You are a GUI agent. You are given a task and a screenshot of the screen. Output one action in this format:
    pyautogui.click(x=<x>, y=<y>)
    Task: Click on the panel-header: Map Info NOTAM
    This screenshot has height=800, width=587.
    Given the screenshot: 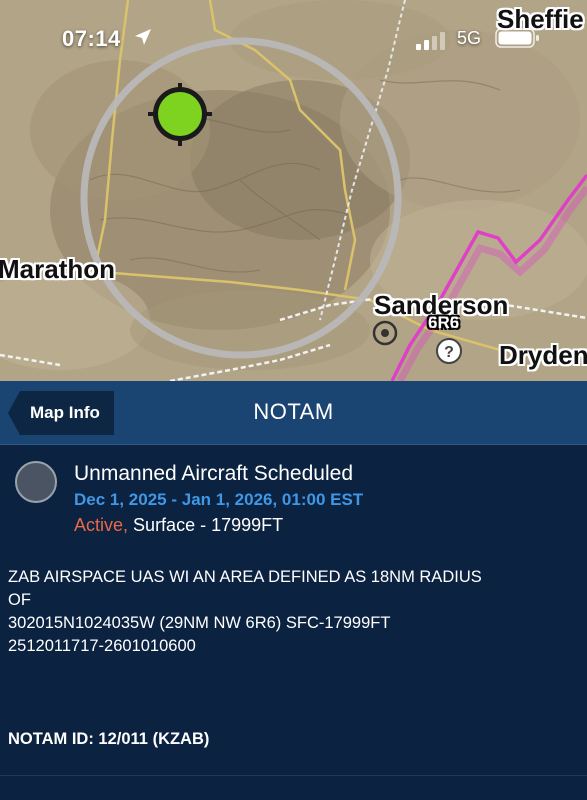 What is the action you would take?
    pyautogui.click(x=293, y=413)
    